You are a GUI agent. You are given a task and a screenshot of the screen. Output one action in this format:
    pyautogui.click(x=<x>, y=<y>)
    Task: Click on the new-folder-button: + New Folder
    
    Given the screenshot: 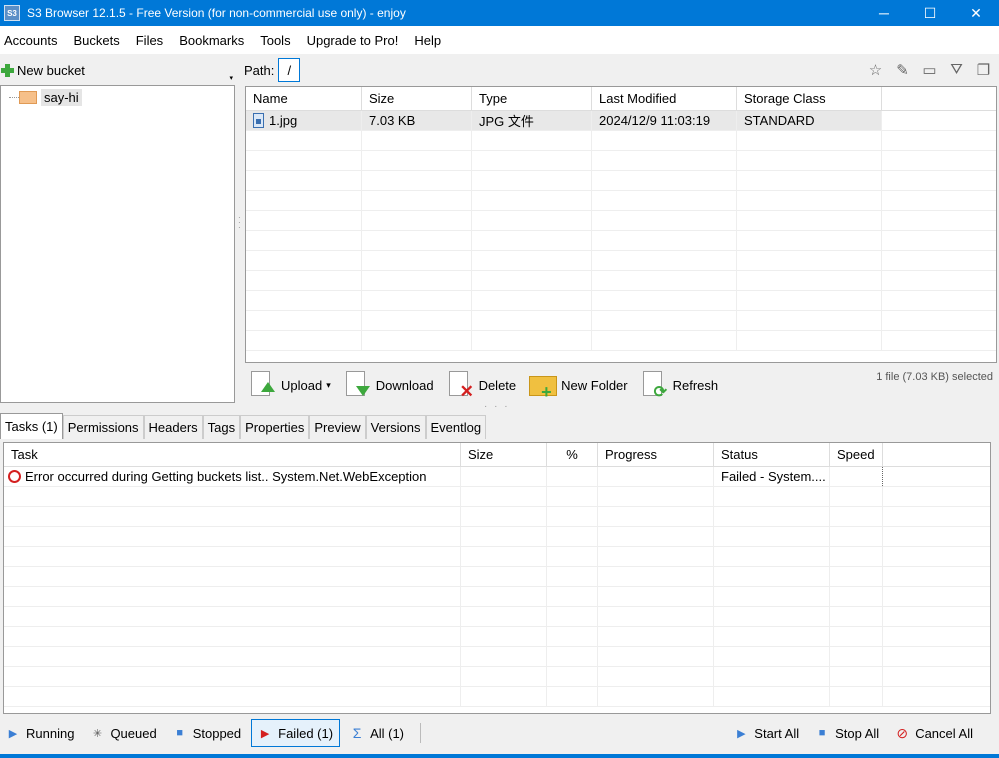 What is the action you would take?
    pyautogui.click(x=576, y=385)
    